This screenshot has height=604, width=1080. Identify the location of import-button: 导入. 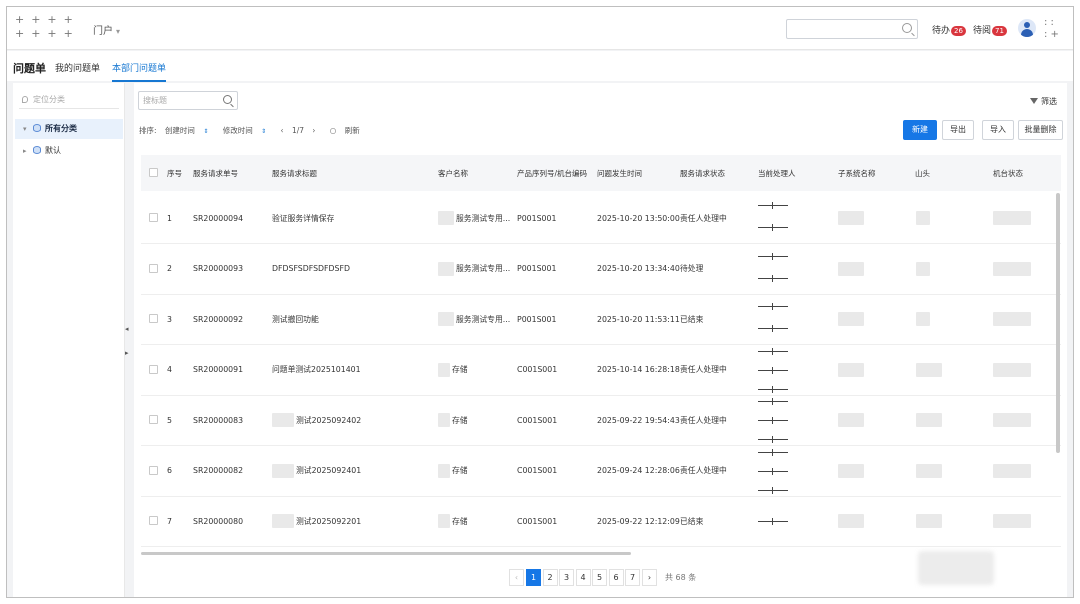
(998, 130).